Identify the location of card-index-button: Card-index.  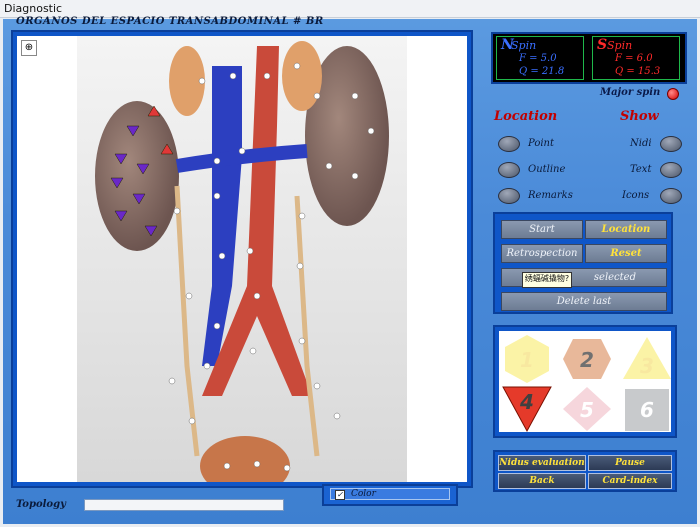
(630, 481).